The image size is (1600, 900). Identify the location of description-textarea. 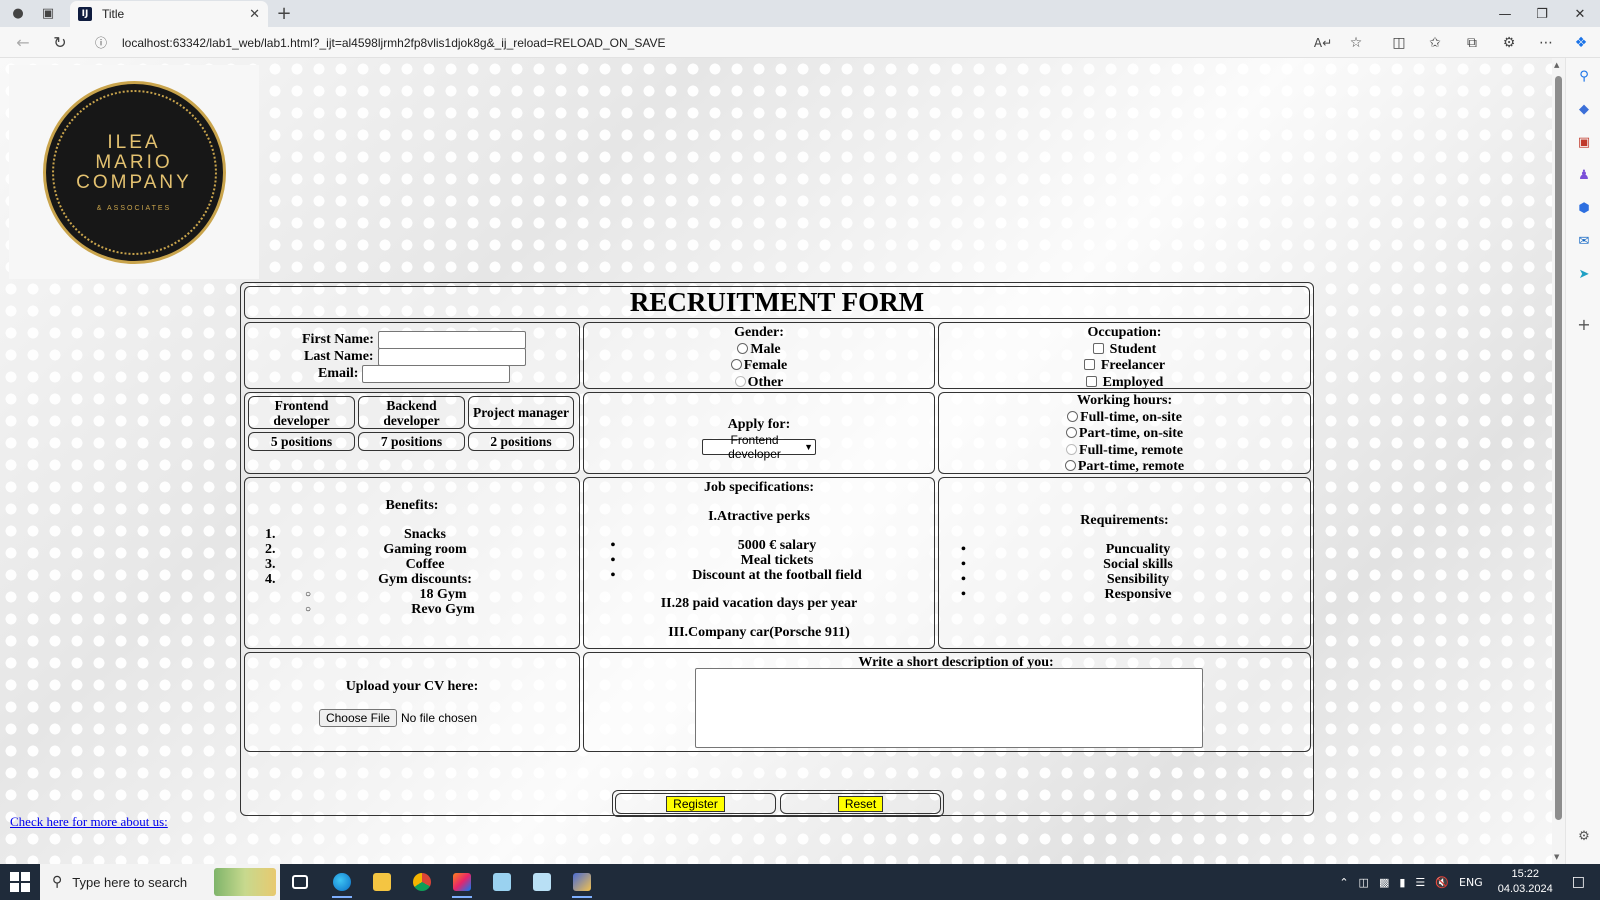
(949, 708).